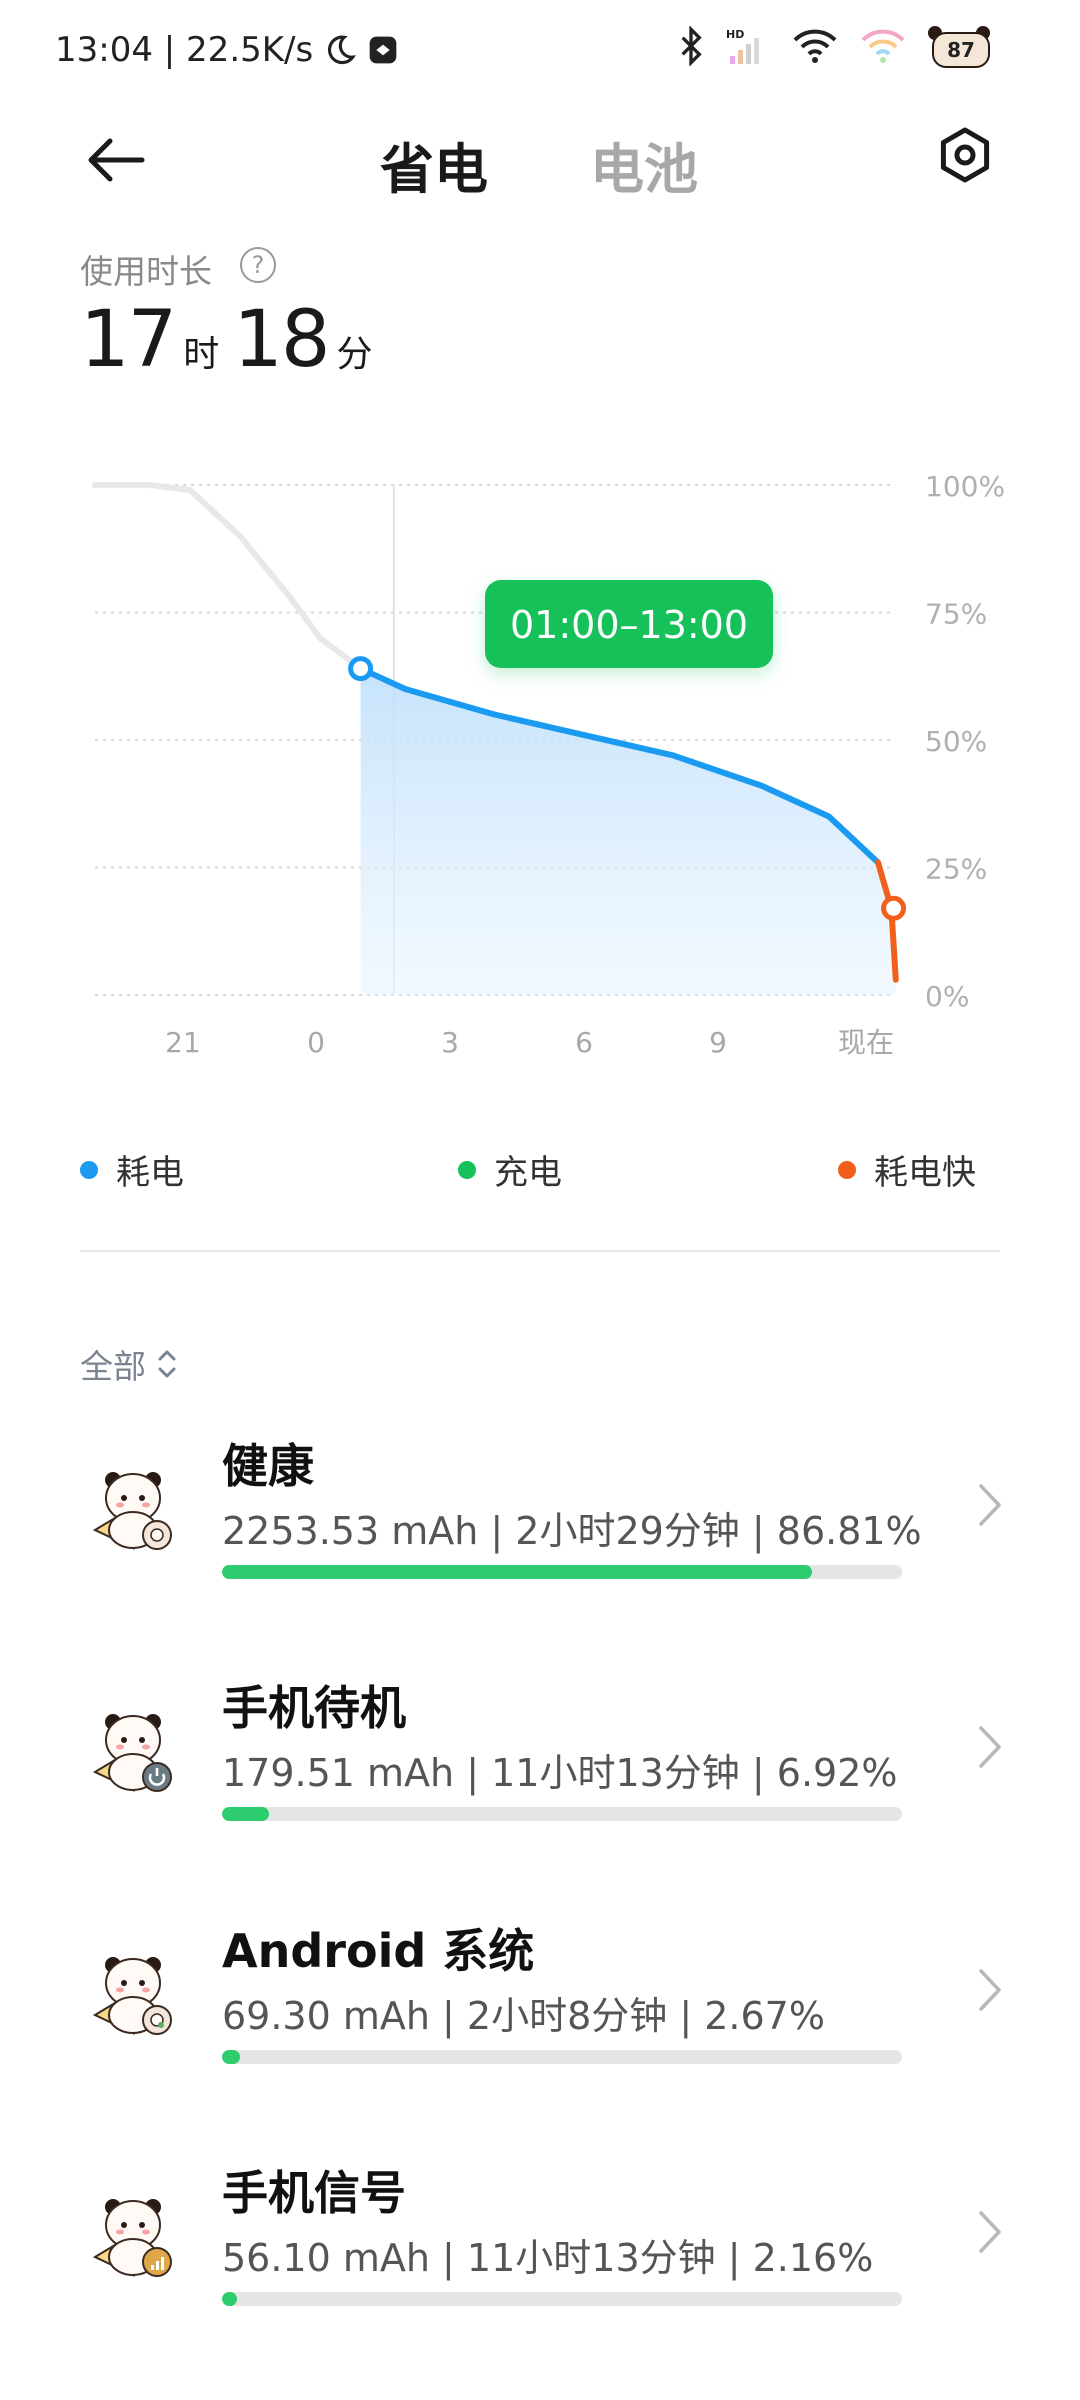  What do you see at coordinates (540, 1251) in the screenshot?
I see `divider` at bounding box center [540, 1251].